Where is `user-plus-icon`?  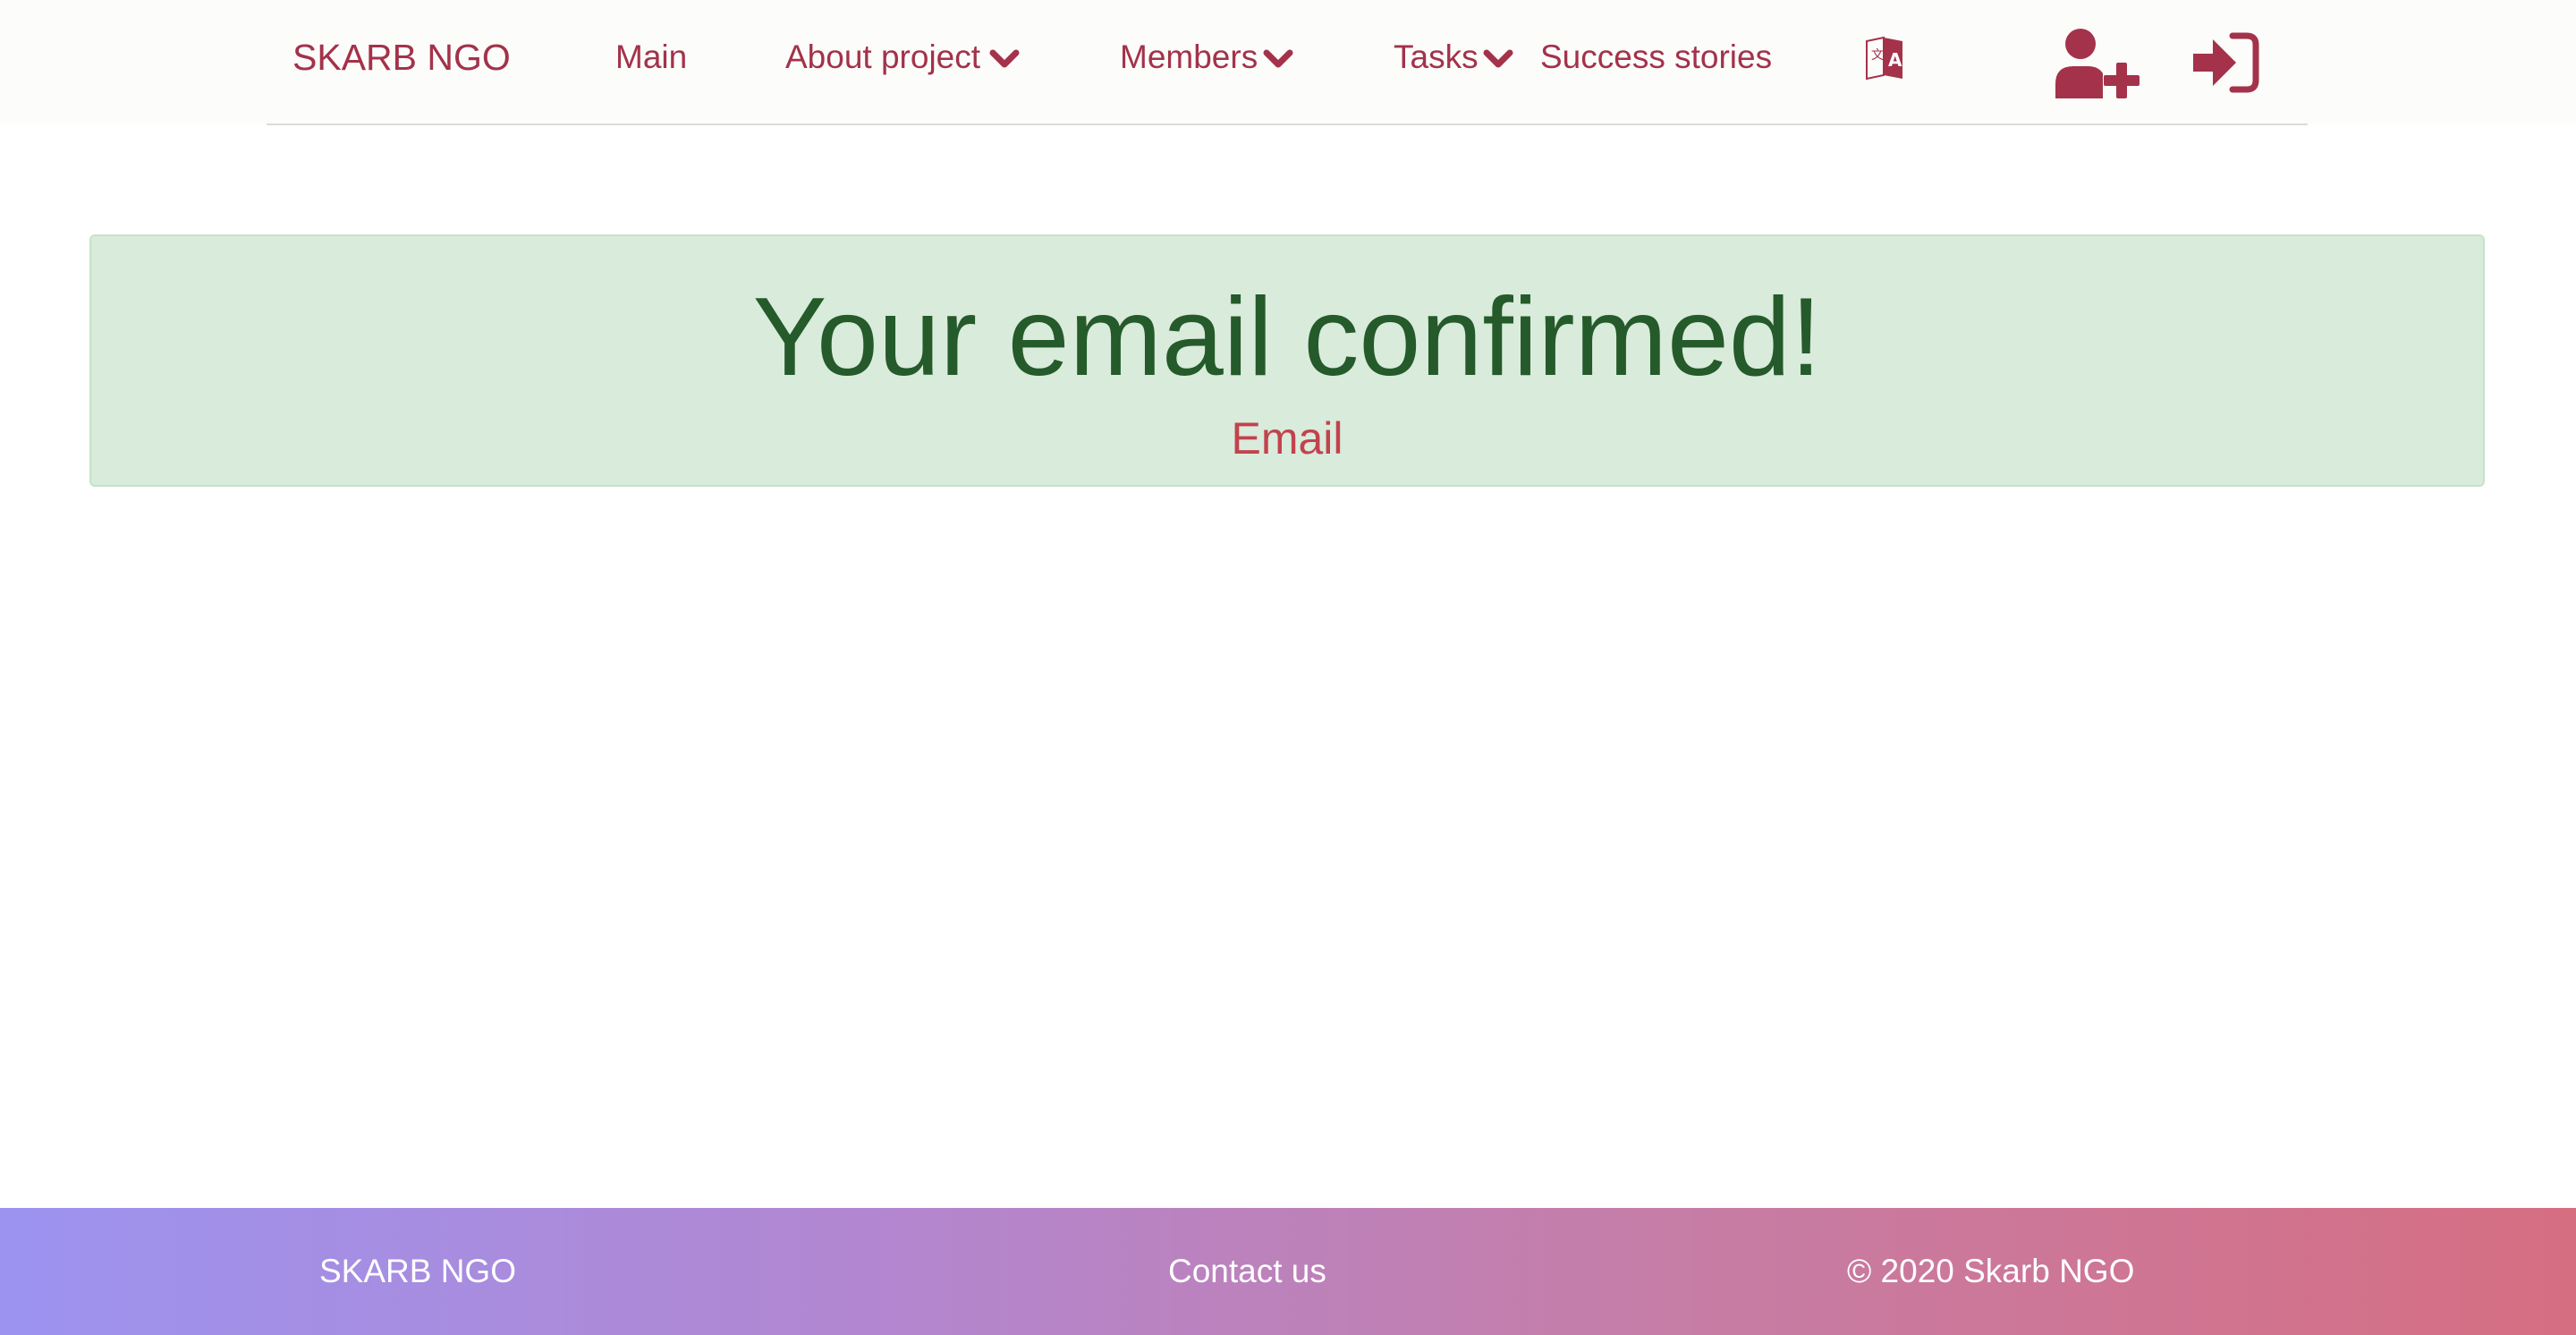
user-plus-icon is located at coordinates (2099, 62).